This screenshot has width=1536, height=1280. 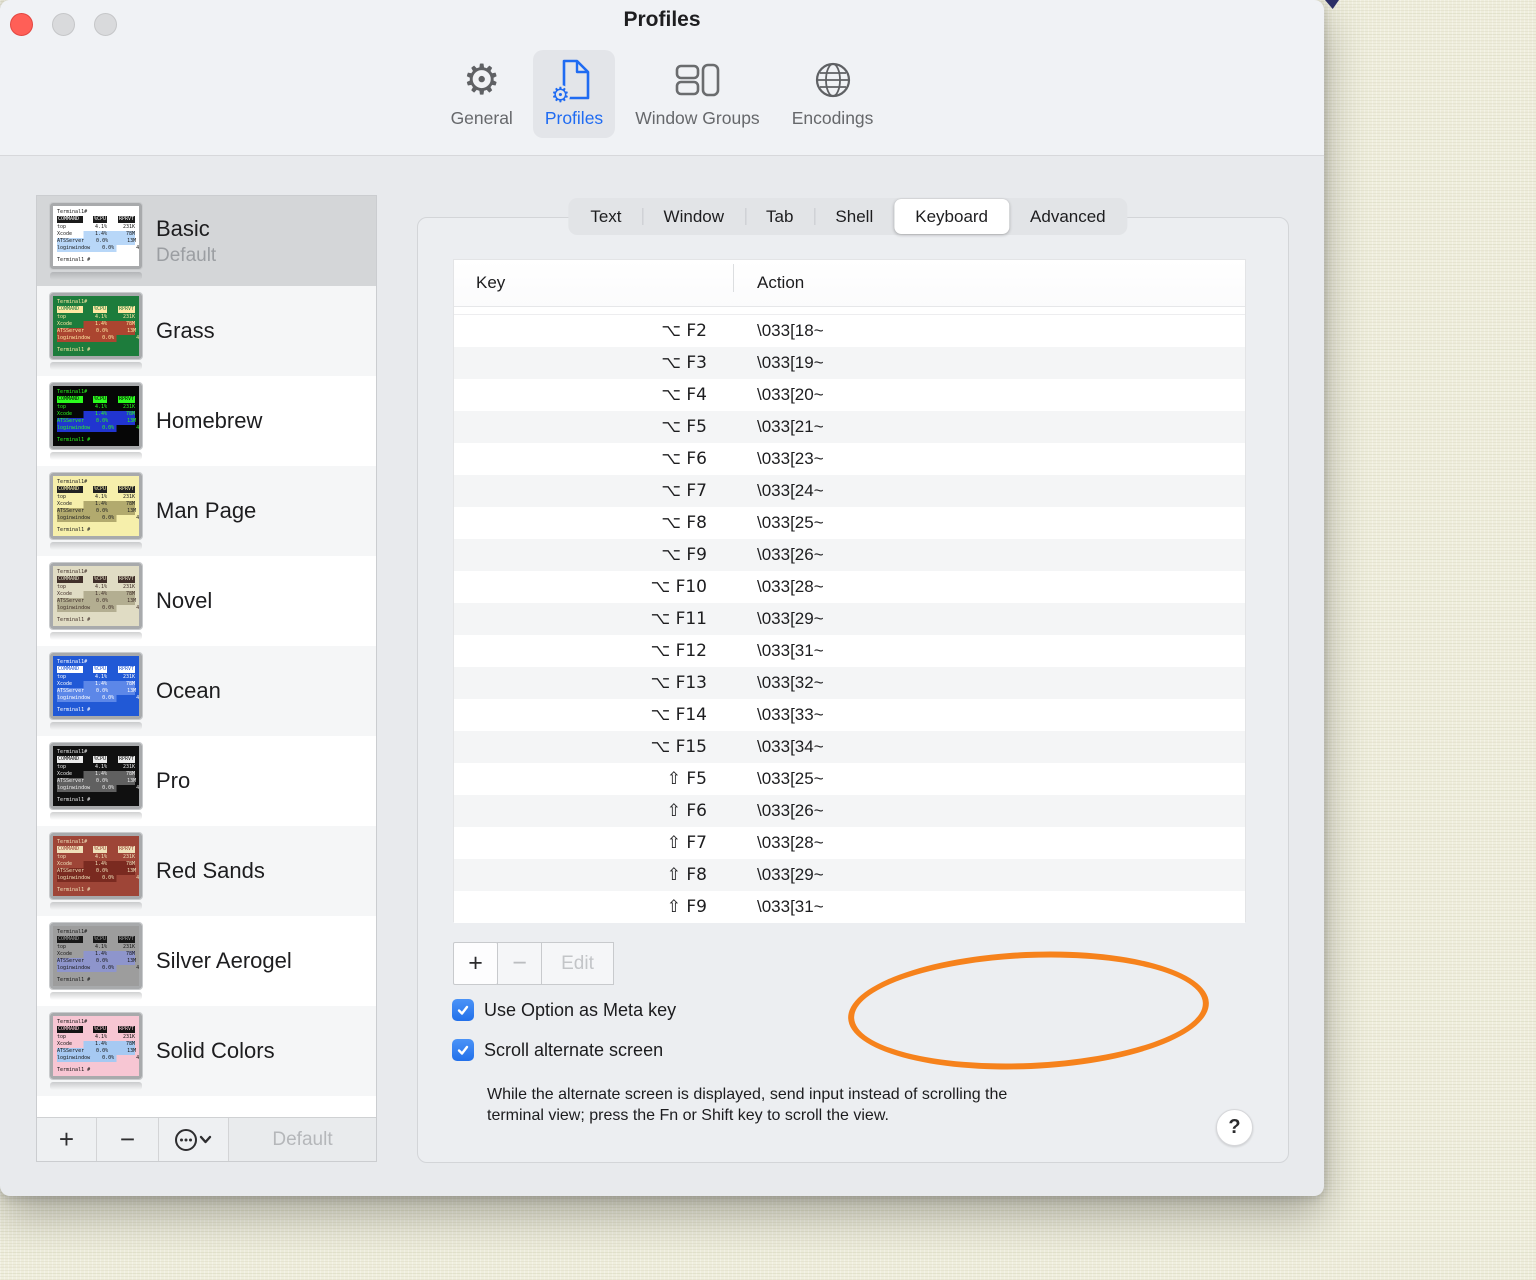 What do you see at coordinates (185, 330) in the screenshot?
I see `profile-name: Grass` at bounding box center [185, 330].